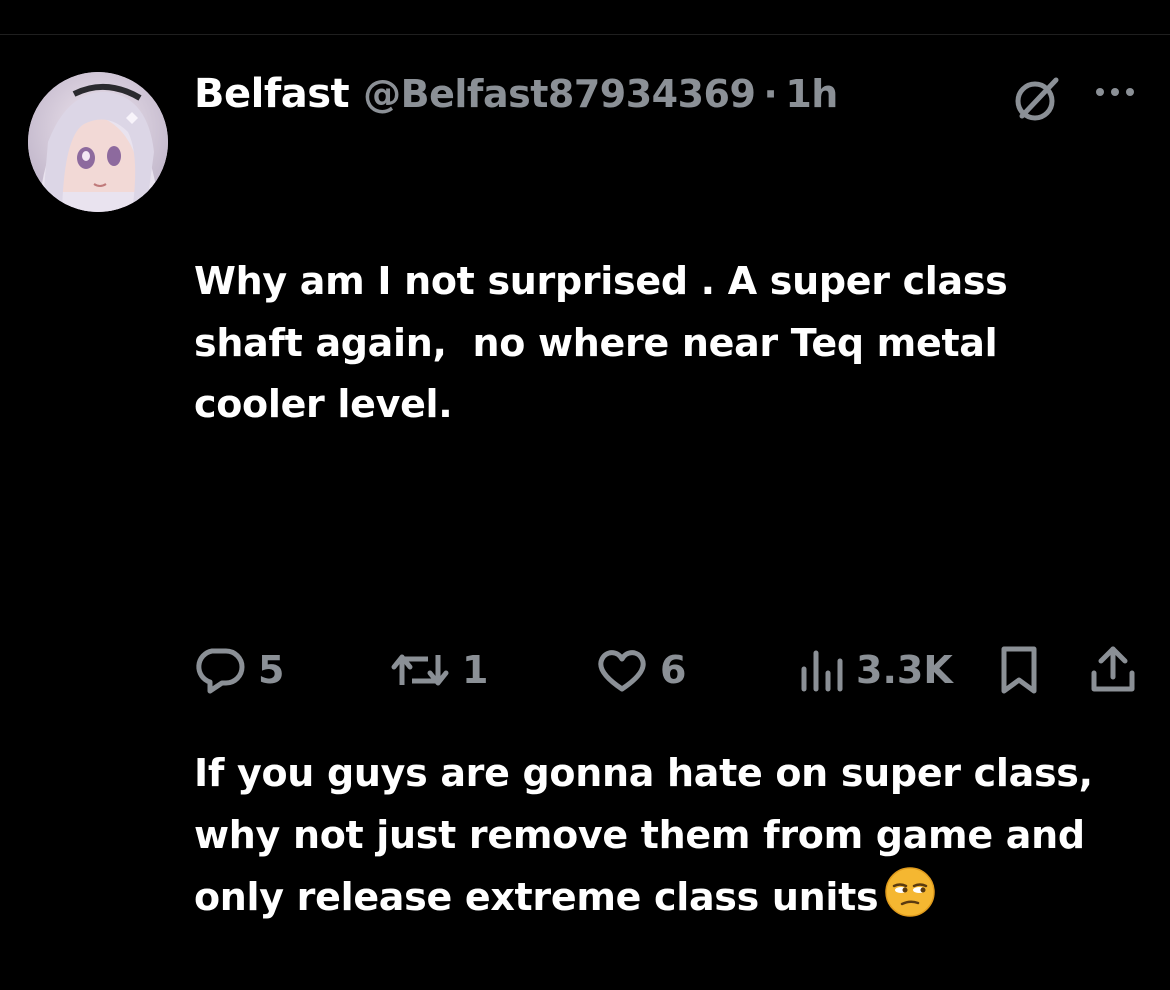  What do you see at coordinates (673, 670) in the screenshot?
I see `like-count: 6` at bounding box center [673, 670].